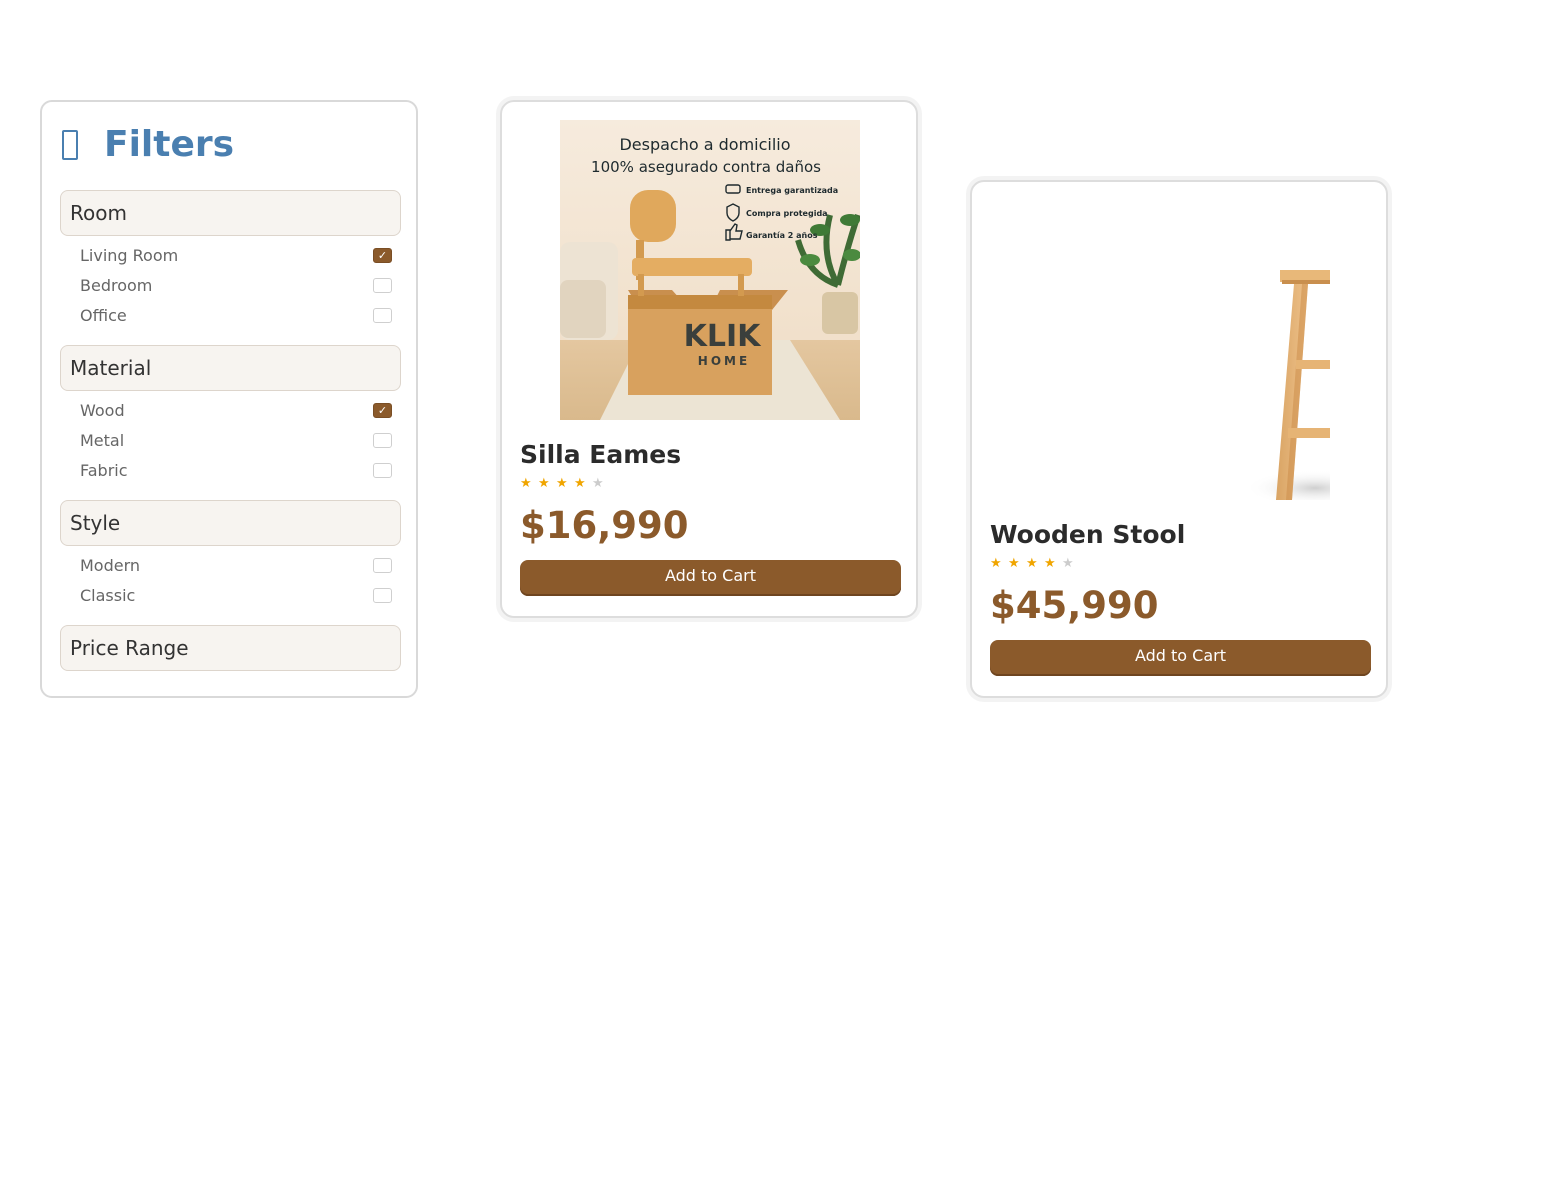  Describe the element at coordinates (236, 410) in the screenshot. I see `filter-option-wood: Wood ✓` at that location.